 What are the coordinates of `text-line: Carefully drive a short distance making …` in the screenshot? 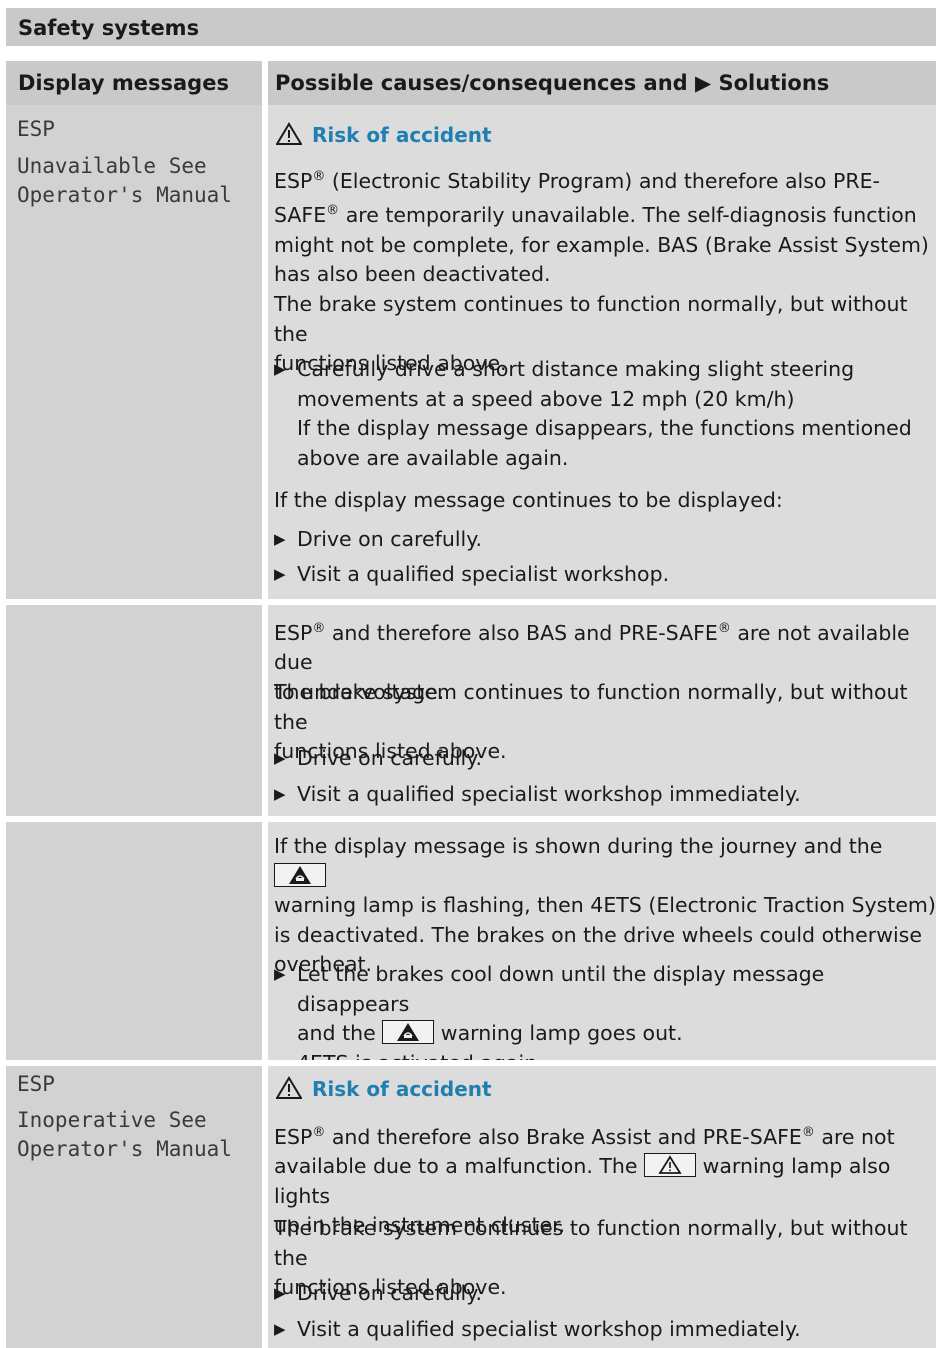 It's located at (576, 369).